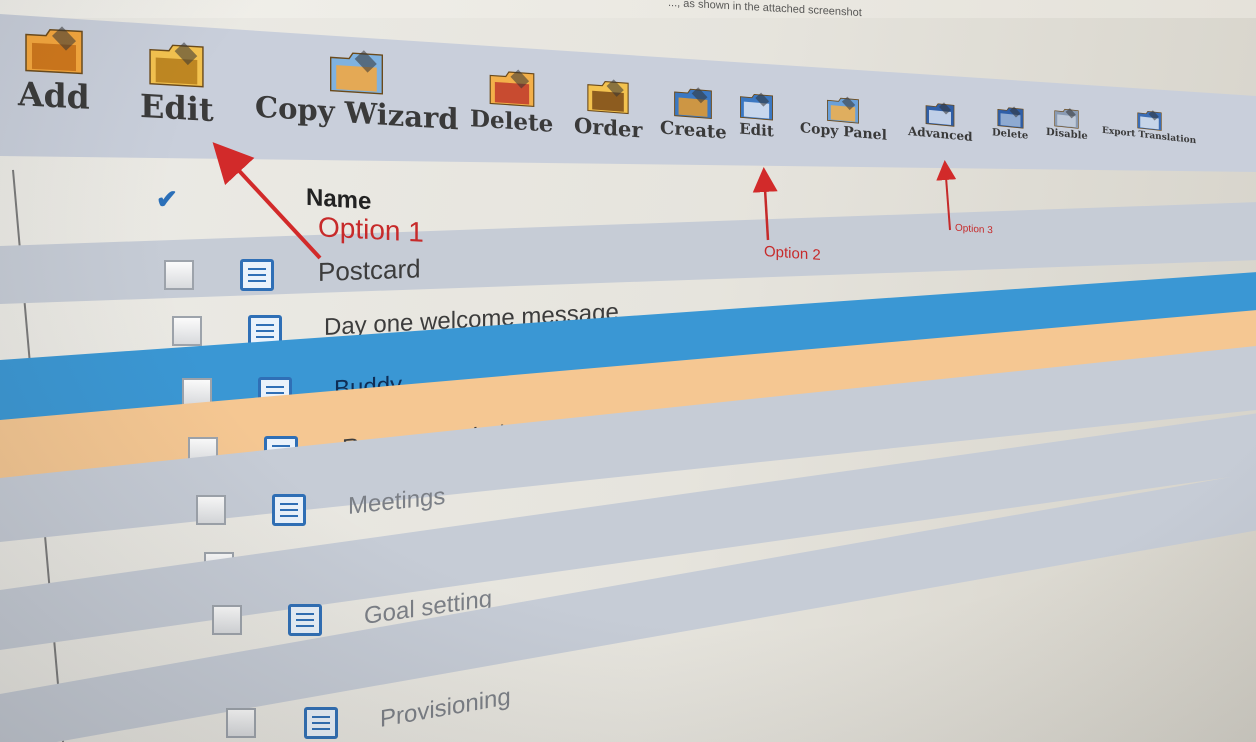  I want to click on annotation-arrows, so click(584, 201).